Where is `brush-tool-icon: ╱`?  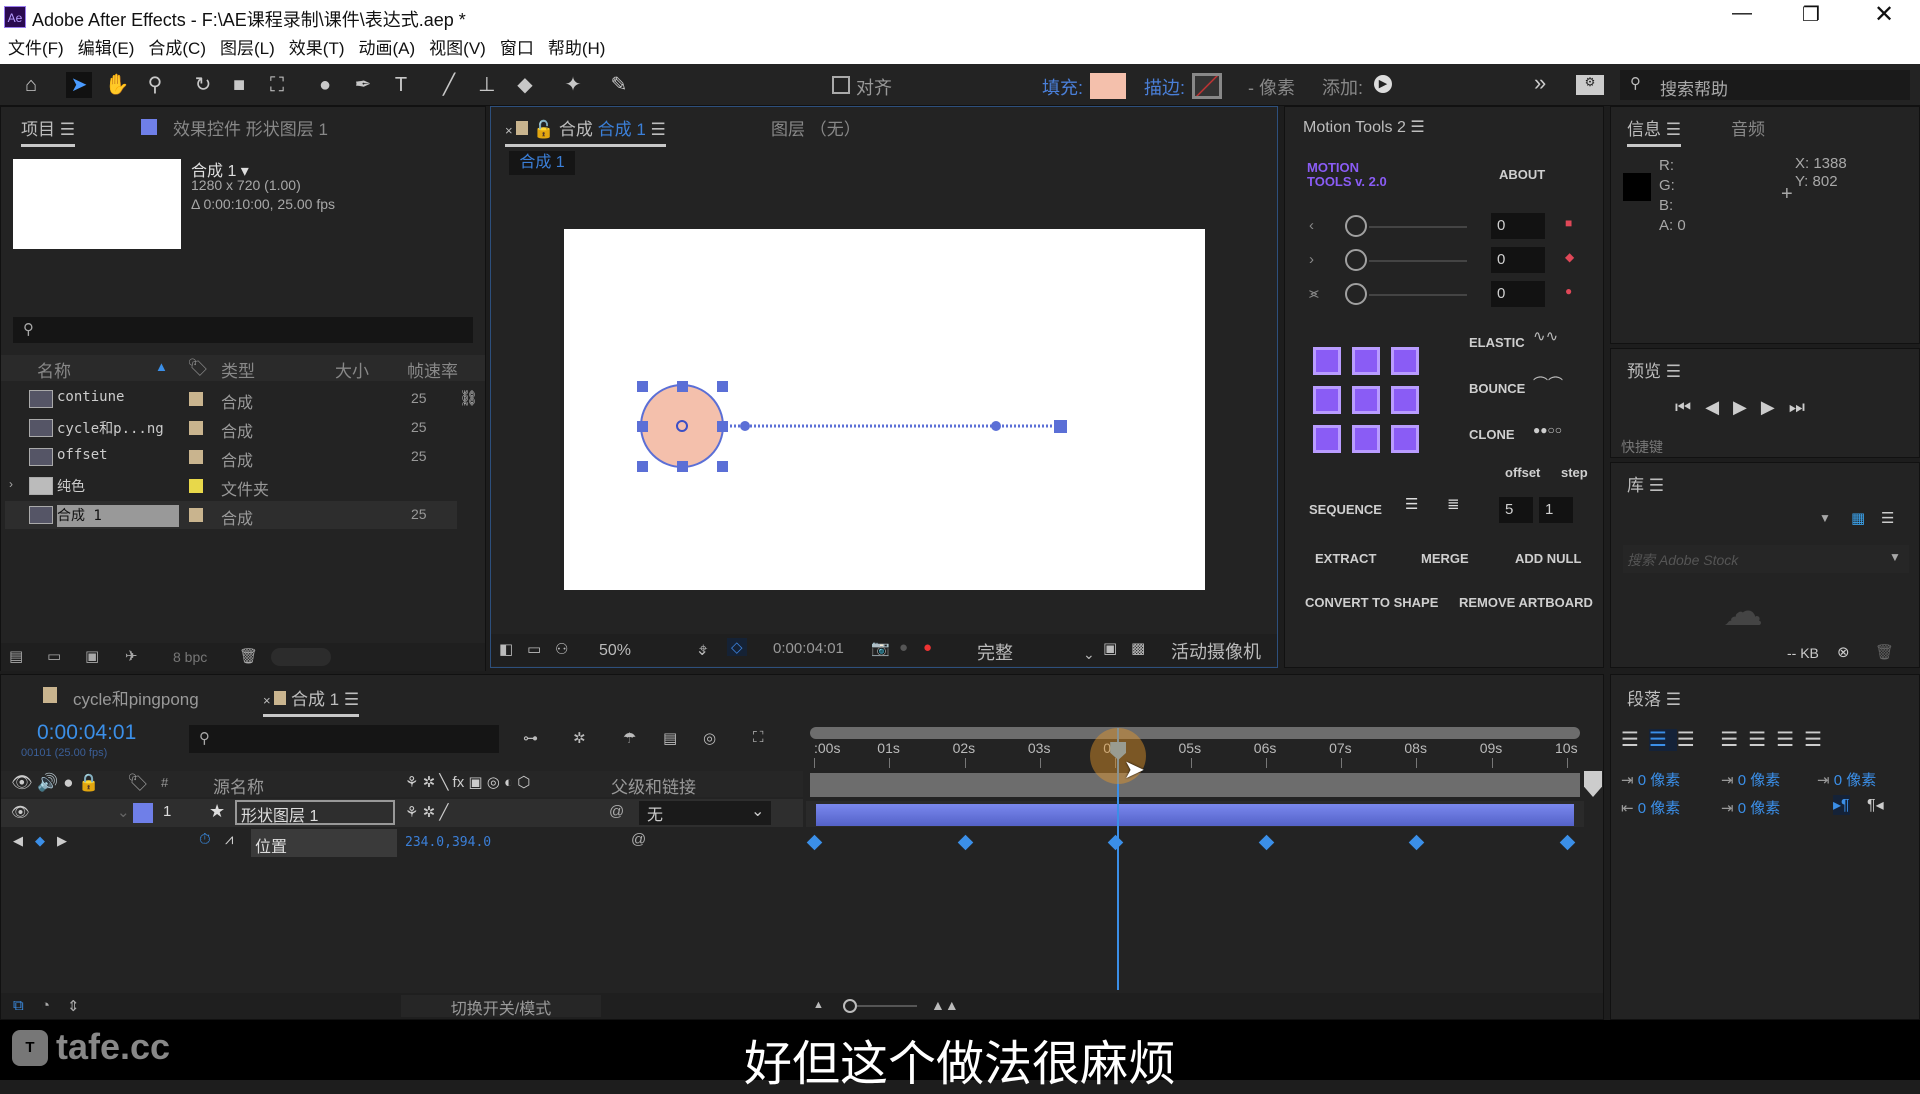
brush-tool-icon: ╱ is located at coordinates (449, 85).